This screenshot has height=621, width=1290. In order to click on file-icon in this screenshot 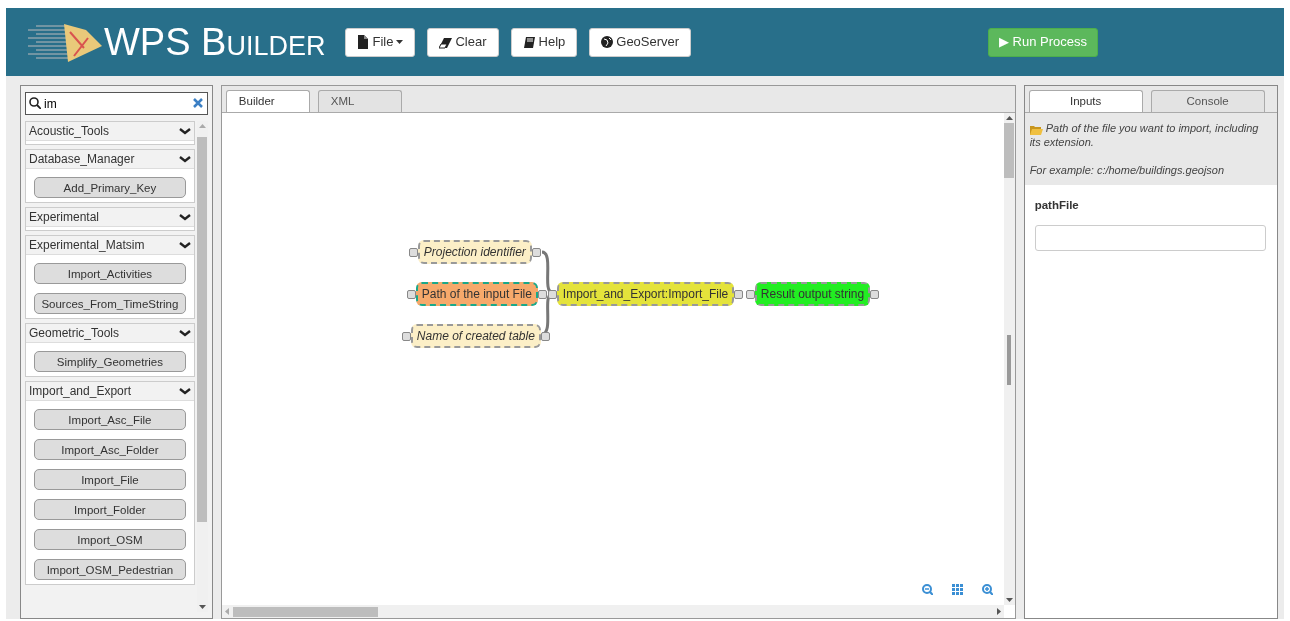, I will do `click(363, 42)`.